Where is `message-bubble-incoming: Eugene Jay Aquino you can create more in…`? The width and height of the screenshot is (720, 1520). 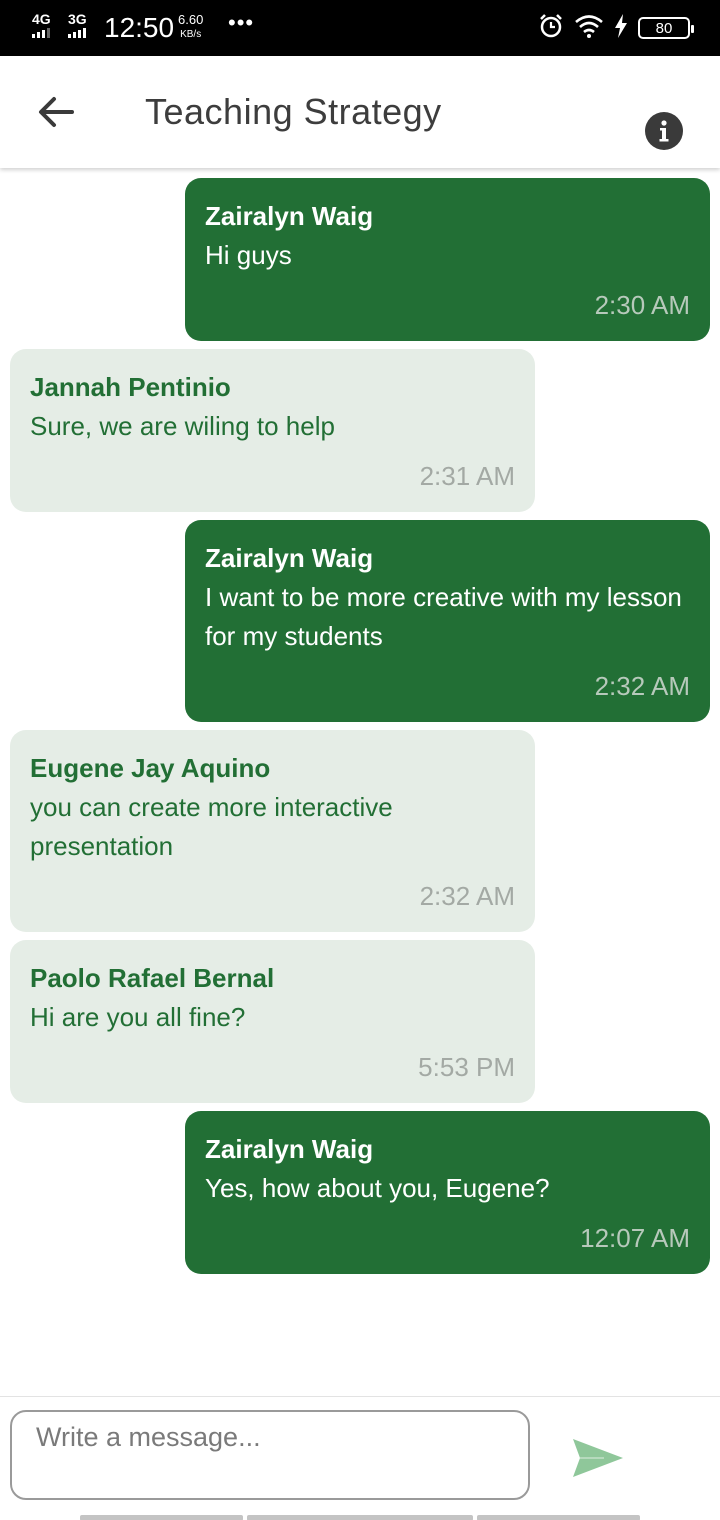 message-bubble-incoming: Eugene Jay Aquino you can create more in… is located at coordinates (272, 831).